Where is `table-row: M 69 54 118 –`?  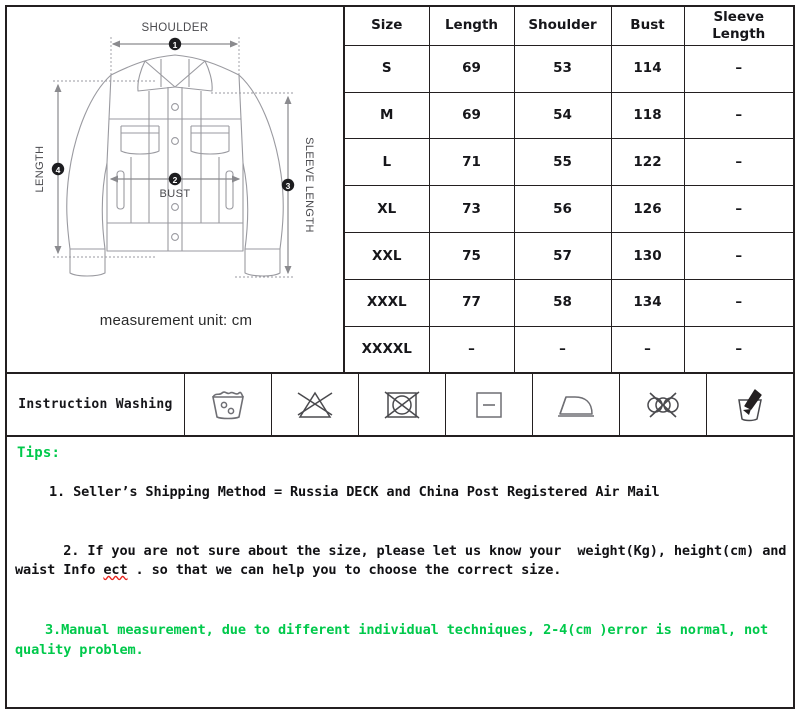
table-row: M 69 54 118 – is located at coordinates (569, 116).